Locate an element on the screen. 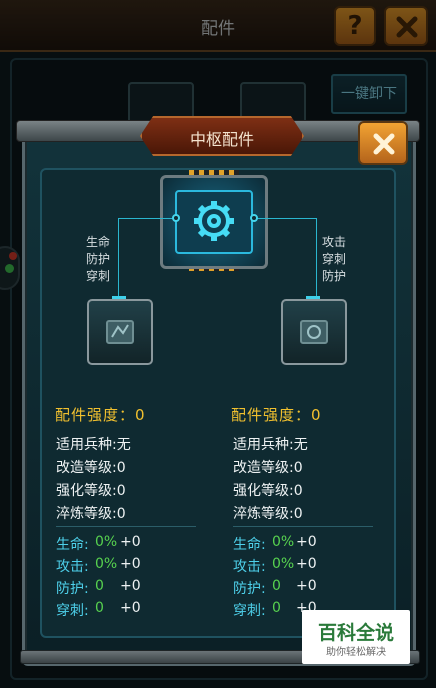 The width and height of the screenshot is (436, 688). attr-text: 生命 is located at coordinates (97, 242).